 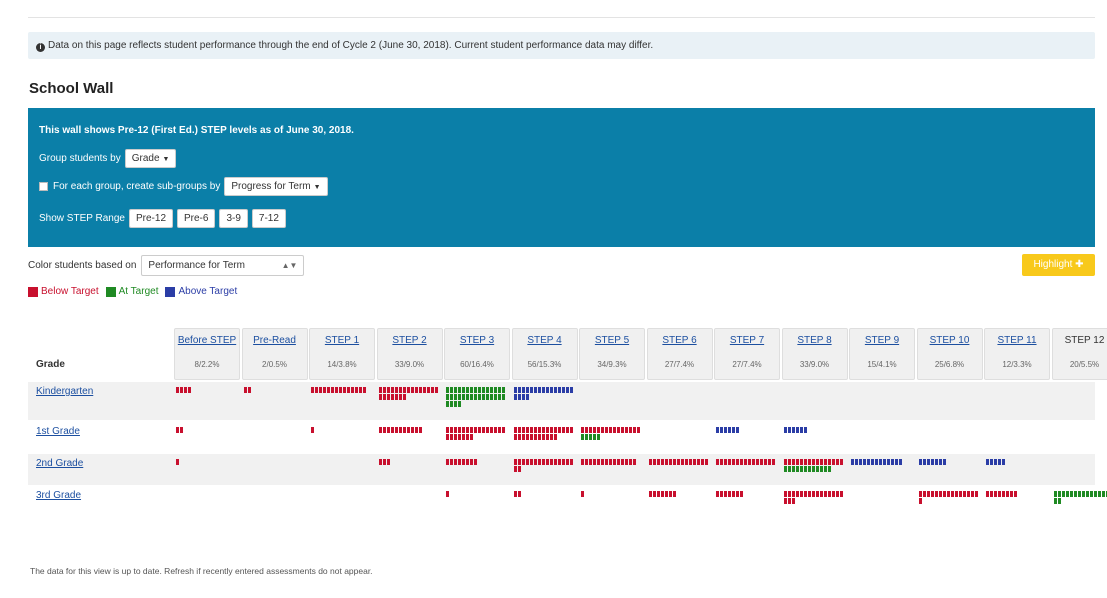 What do you see at coordinates (207, 354) in the screenshot?
I see `level-header-before-step: Before STEP 8/2.2%` at bounding box center [207, 354].